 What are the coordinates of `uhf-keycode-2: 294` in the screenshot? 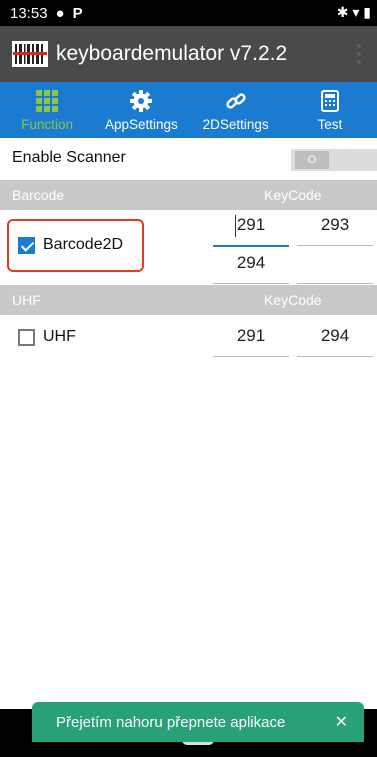 It's located at (335, 341).